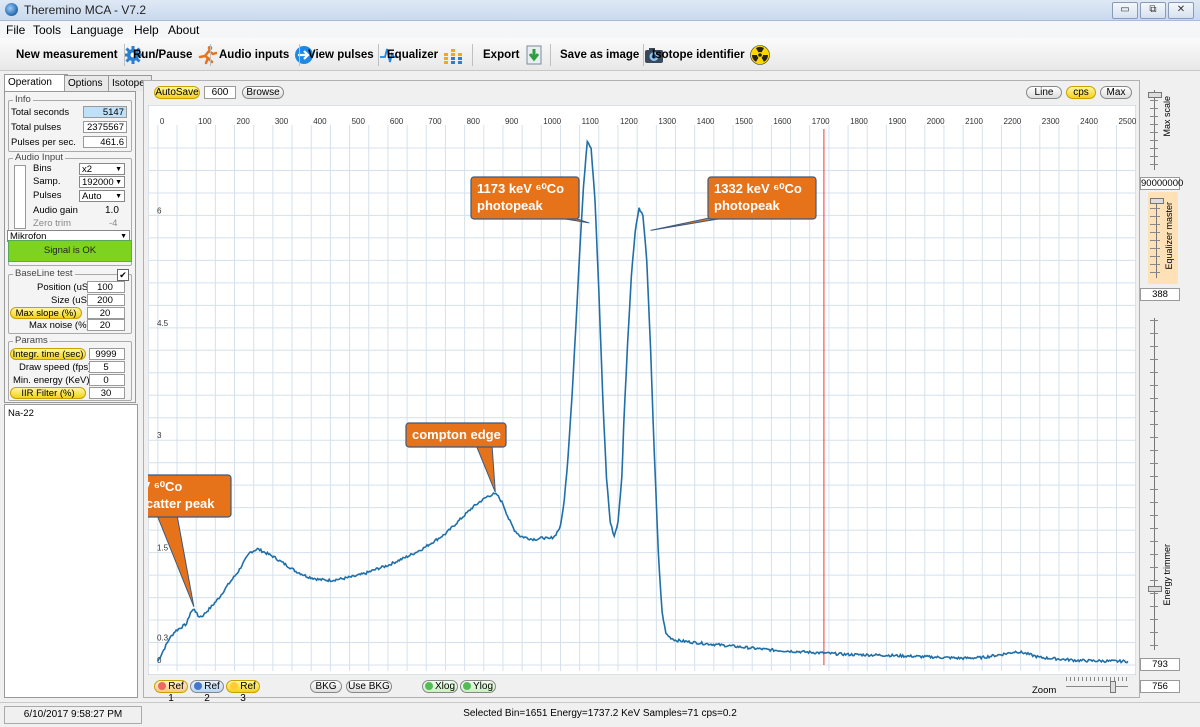 The width and height of the screenshot is (1200, 727). I want to click on energy-trimmer-thumb, so click(1155, 589).